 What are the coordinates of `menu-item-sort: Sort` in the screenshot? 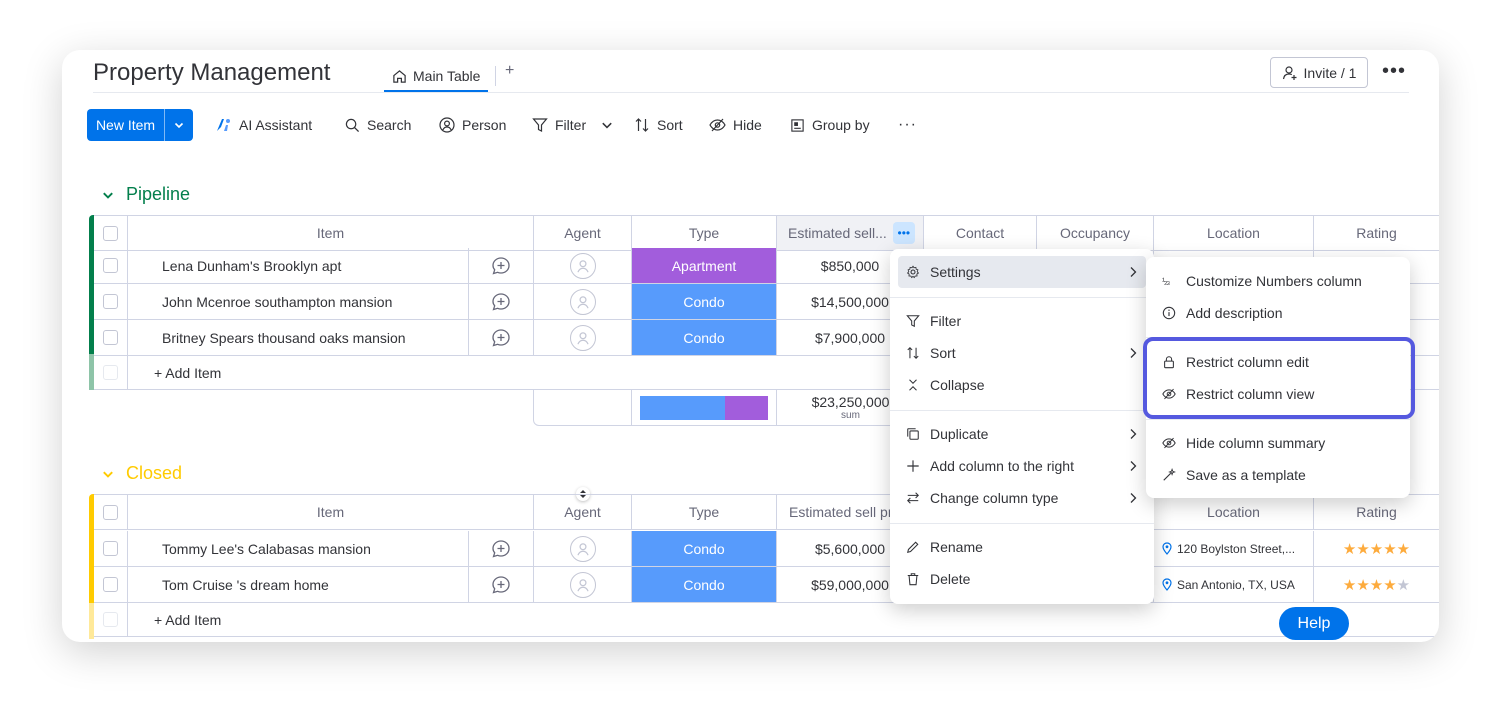 It's located at (1022, 353).